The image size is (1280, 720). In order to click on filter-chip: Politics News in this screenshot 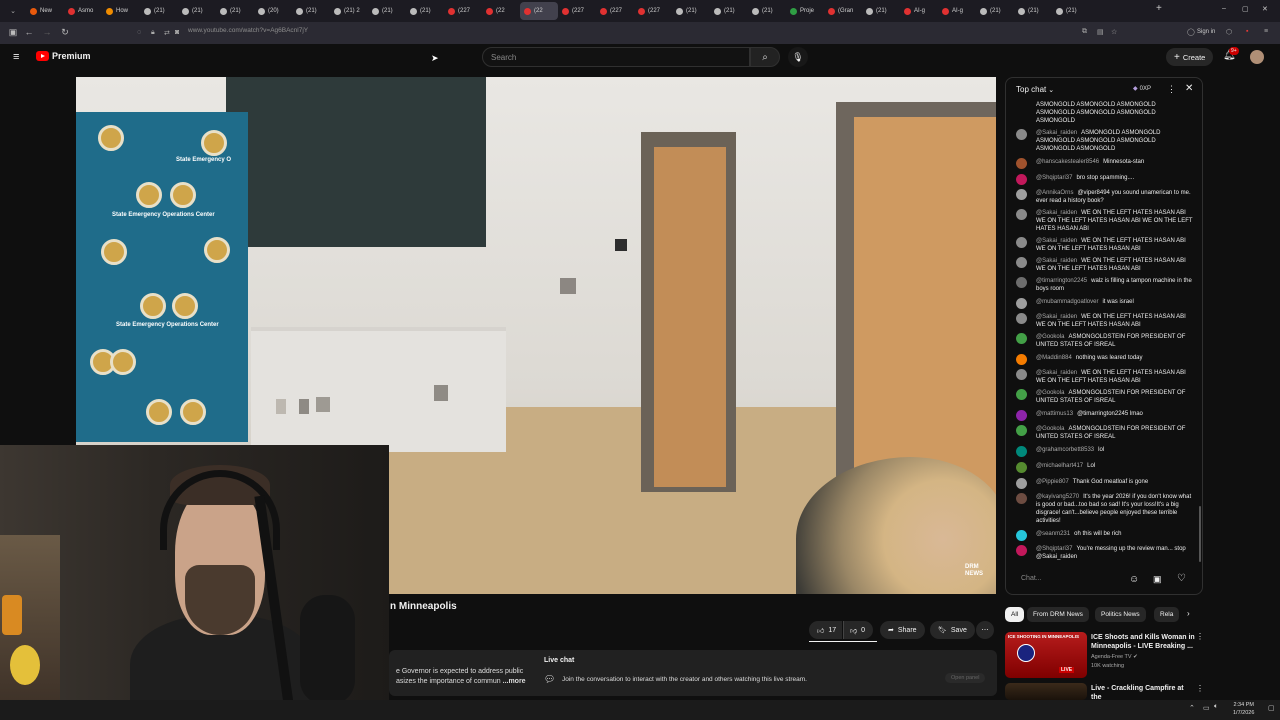, I will do `click(1120, 614)`.